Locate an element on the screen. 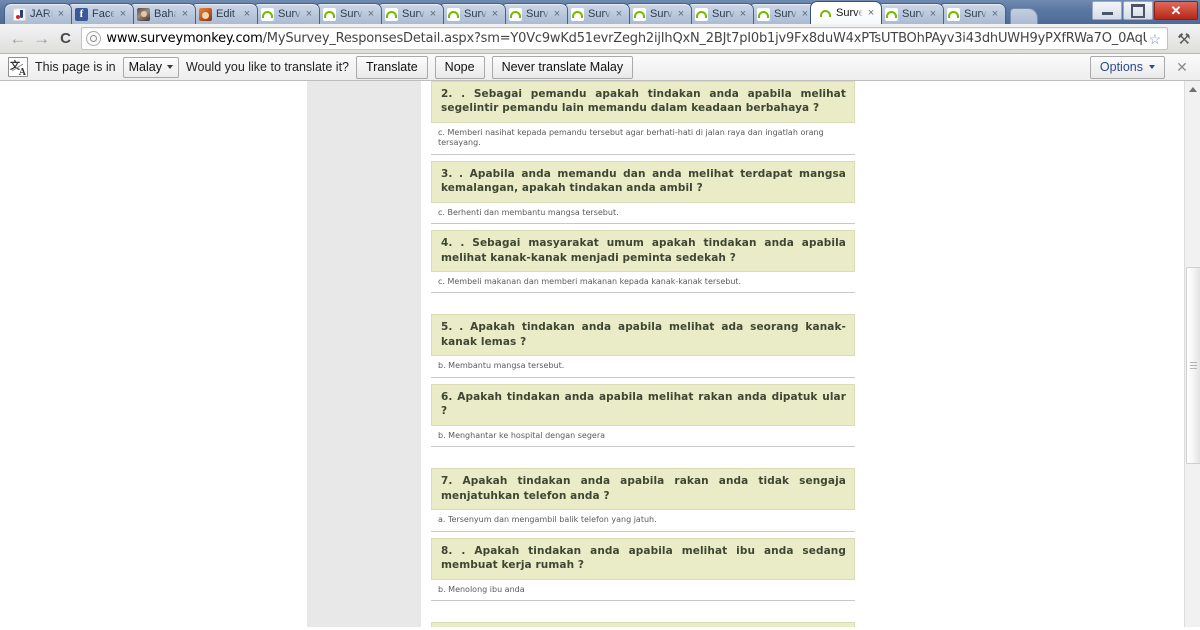 The width and height of the screenshot is (1200, 630). bookmark-star-icon: ☆ is located at coordinates (1155, 39).